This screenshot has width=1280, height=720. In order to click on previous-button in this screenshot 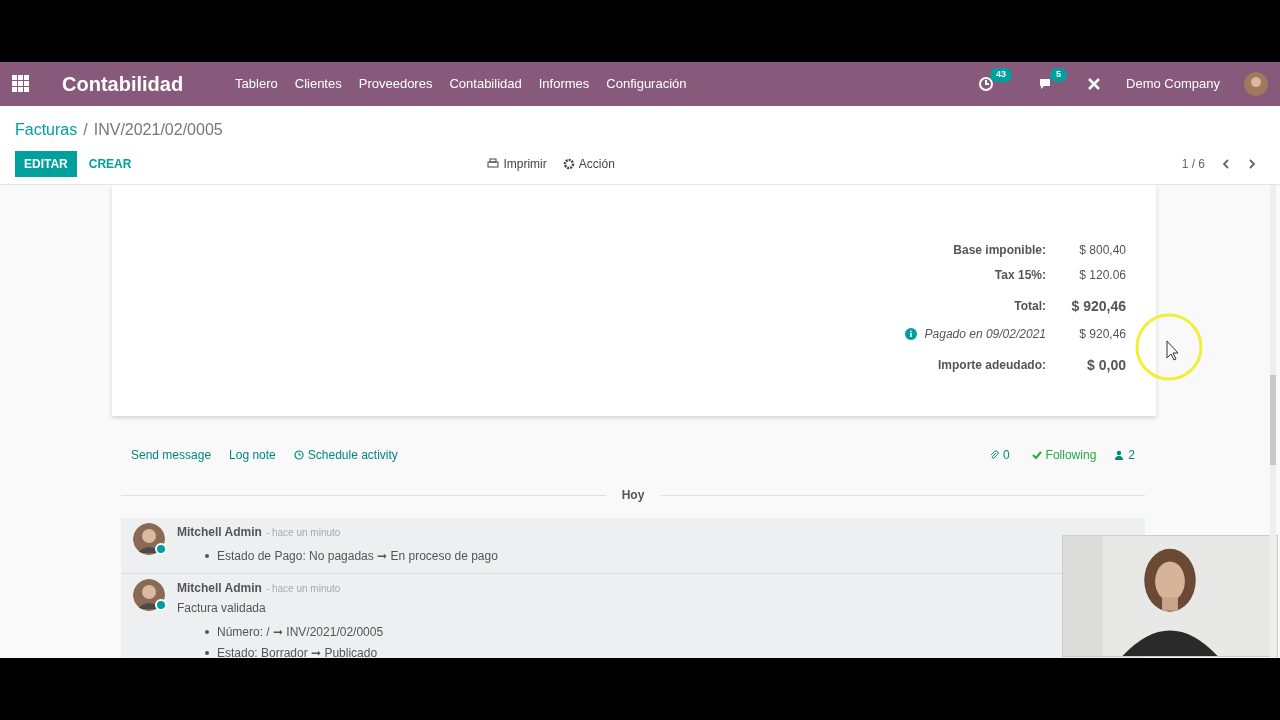, I will do `click(1226, 164)`.